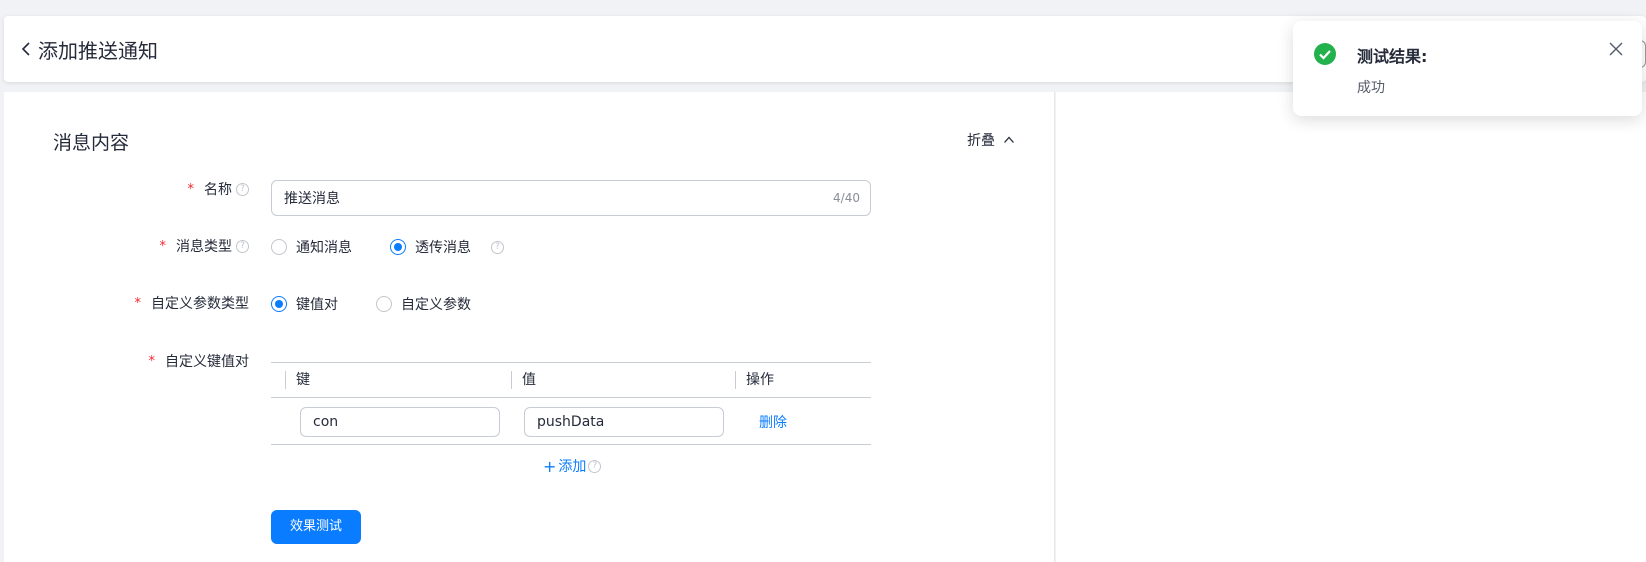  I want to click on collapse-toggle: 折叠, so click(991, 140).